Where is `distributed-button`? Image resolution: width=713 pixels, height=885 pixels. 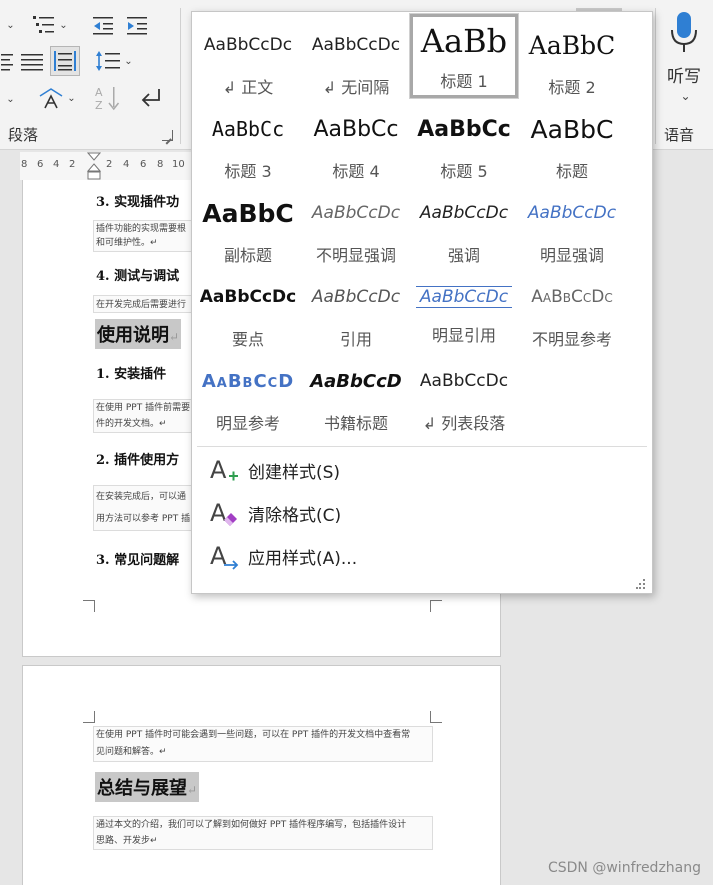 distributed-button is located at coordinates (65, 61).